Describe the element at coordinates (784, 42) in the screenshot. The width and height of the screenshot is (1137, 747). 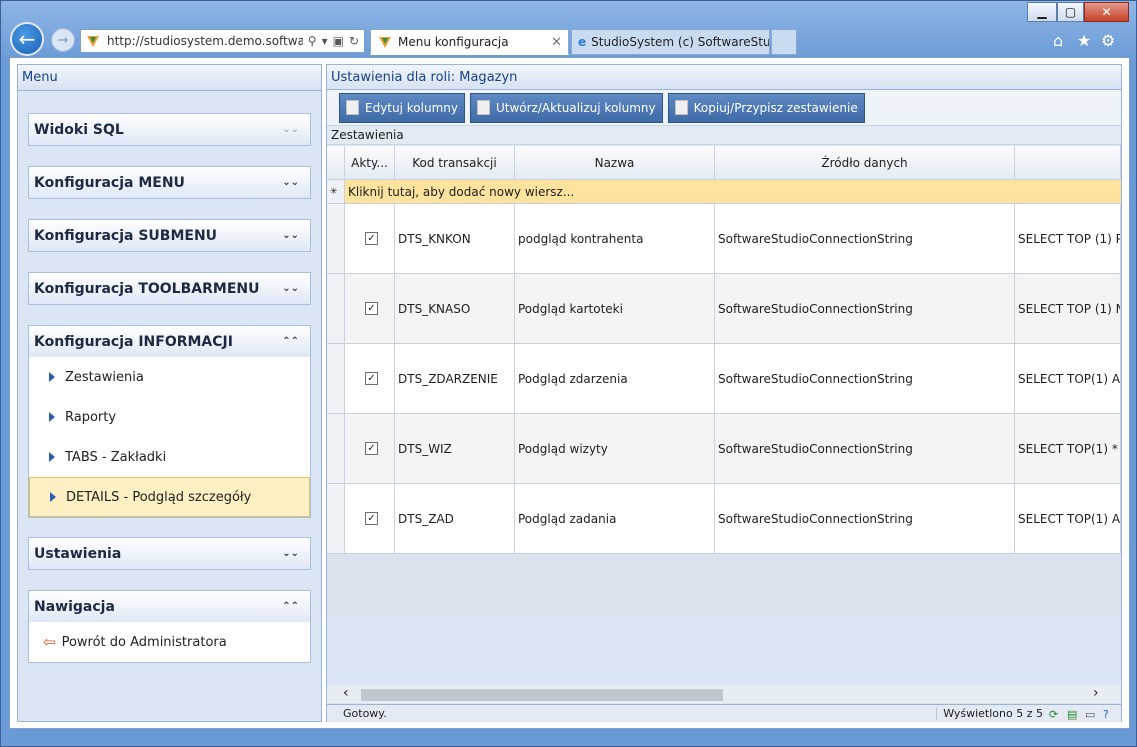
I see `new-tab-button` at that location.